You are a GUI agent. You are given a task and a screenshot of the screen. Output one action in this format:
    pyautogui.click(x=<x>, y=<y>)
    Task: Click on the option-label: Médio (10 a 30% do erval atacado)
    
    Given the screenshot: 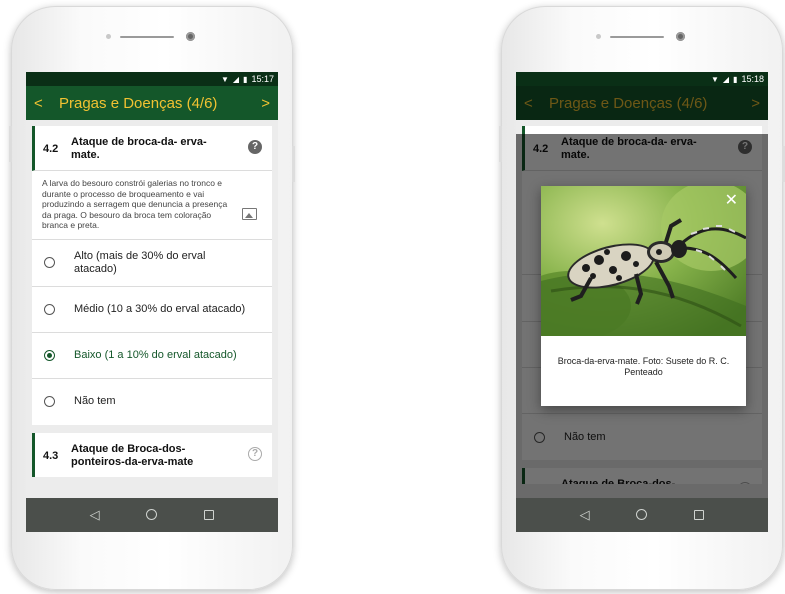 What is the action you would take?
    pyautogui.click(x=160, y=308)
    